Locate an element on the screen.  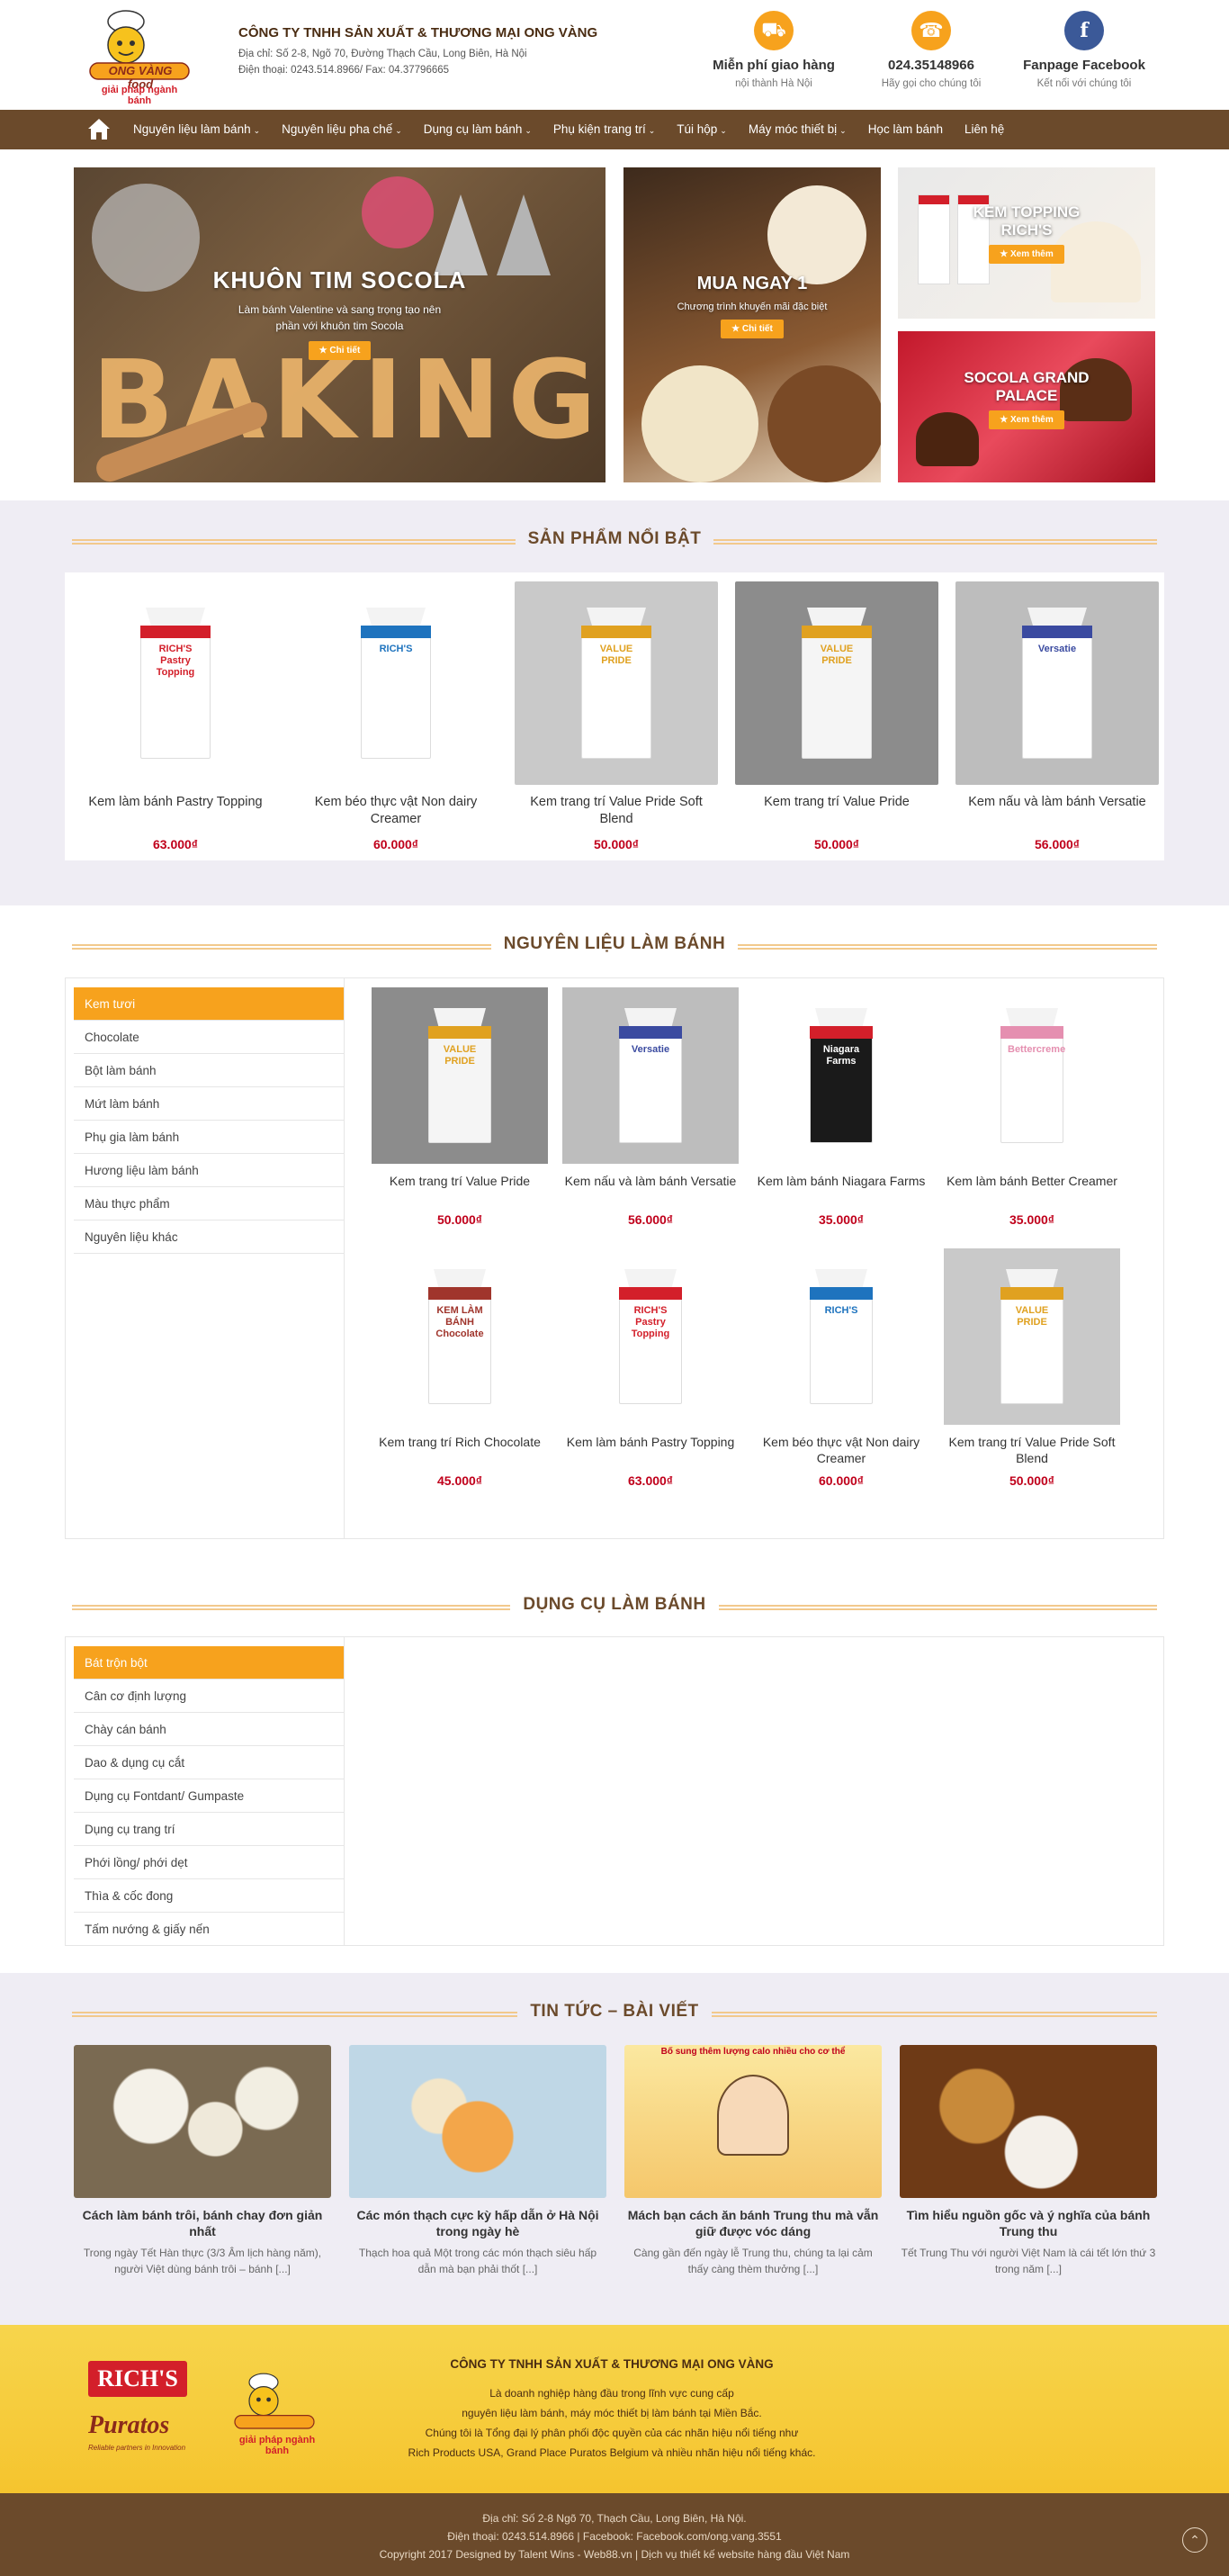
category-item: Chocolate is located at coordinates (209, 1037).